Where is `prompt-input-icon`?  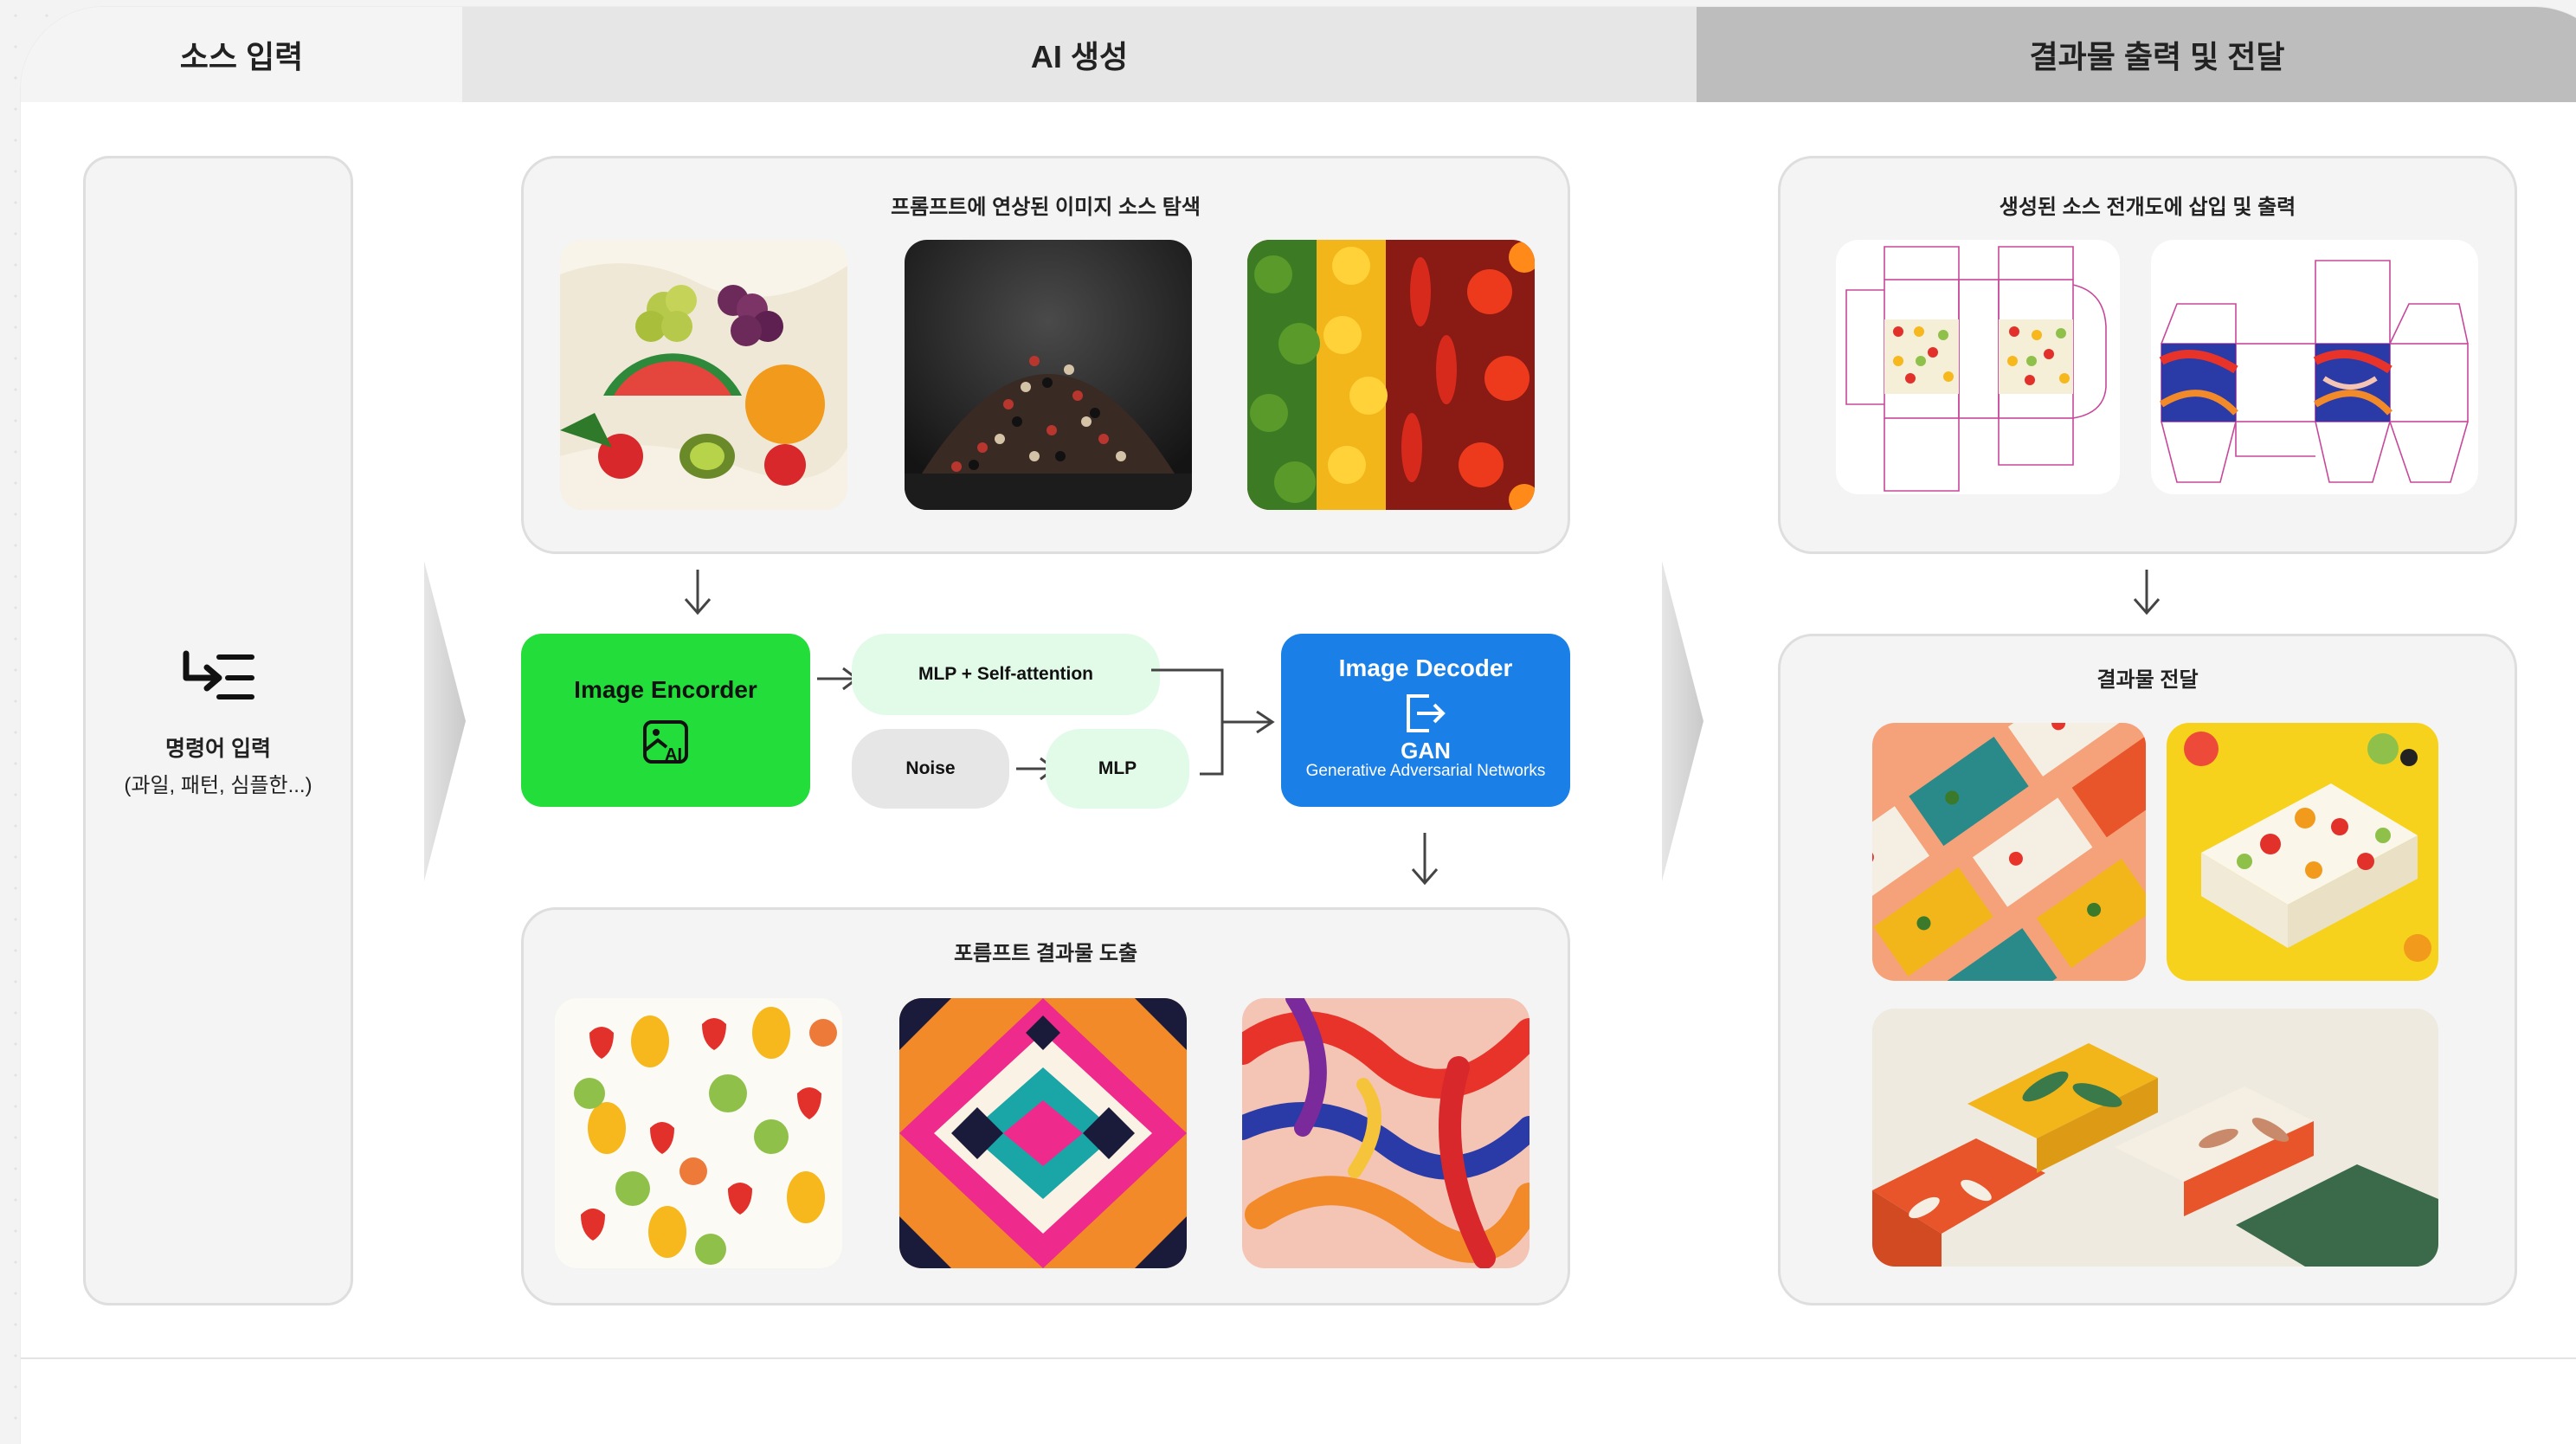 prompt-input-icon is located at coordinates (219, 673).